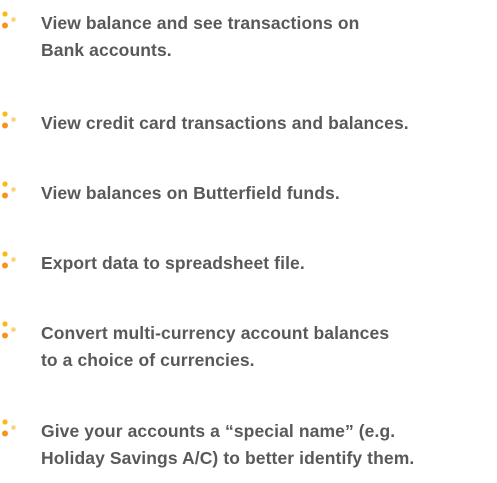 The width and height of the screenshot is (497, 483). What do you see at coordinates (148, 360) in the screenshot?
I see `feature-text-line: to a choice of currencies.` at bounding box center [148, 360].